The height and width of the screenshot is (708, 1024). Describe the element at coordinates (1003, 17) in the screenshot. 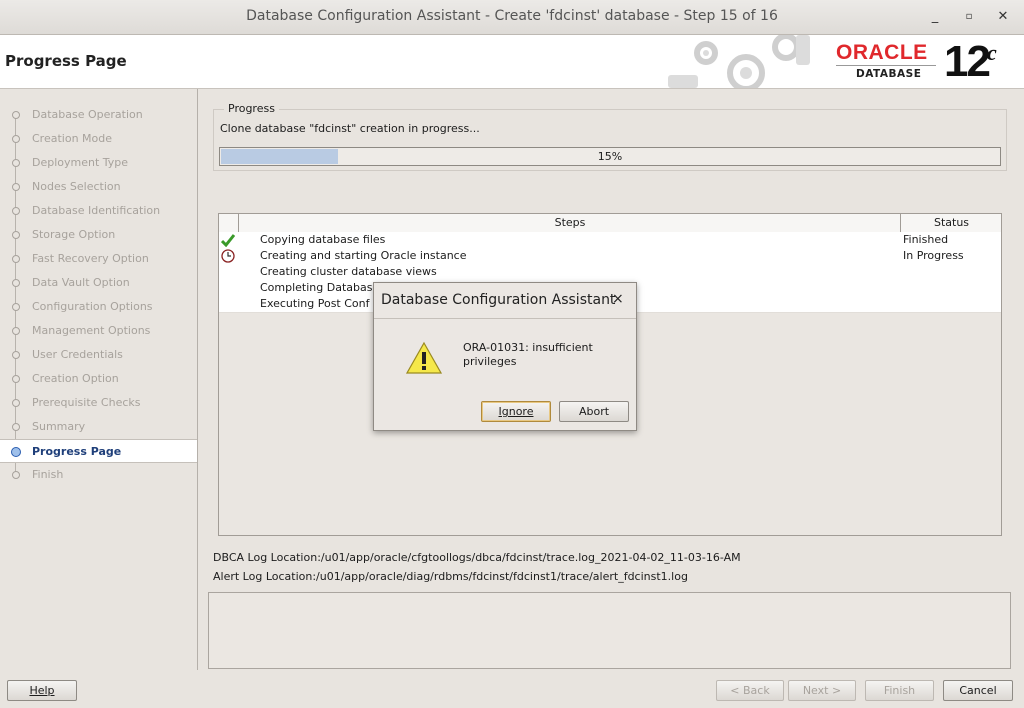

I see `close-window-button: ✕` at that location.